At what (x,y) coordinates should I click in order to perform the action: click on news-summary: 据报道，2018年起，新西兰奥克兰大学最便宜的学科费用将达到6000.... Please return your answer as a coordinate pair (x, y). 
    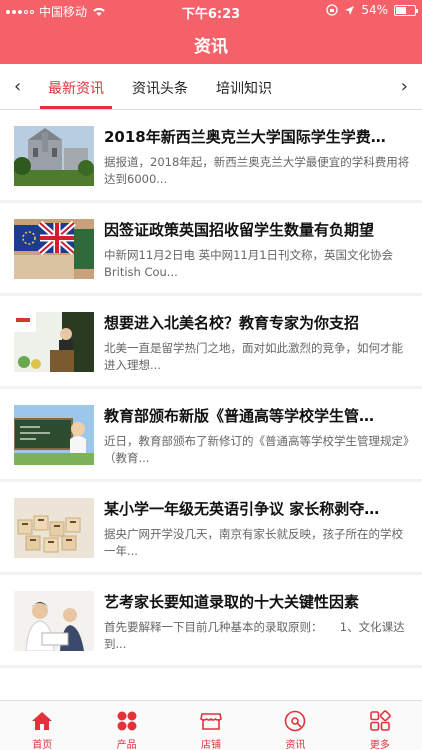
    Looking at the image, I should click on (257, 170).